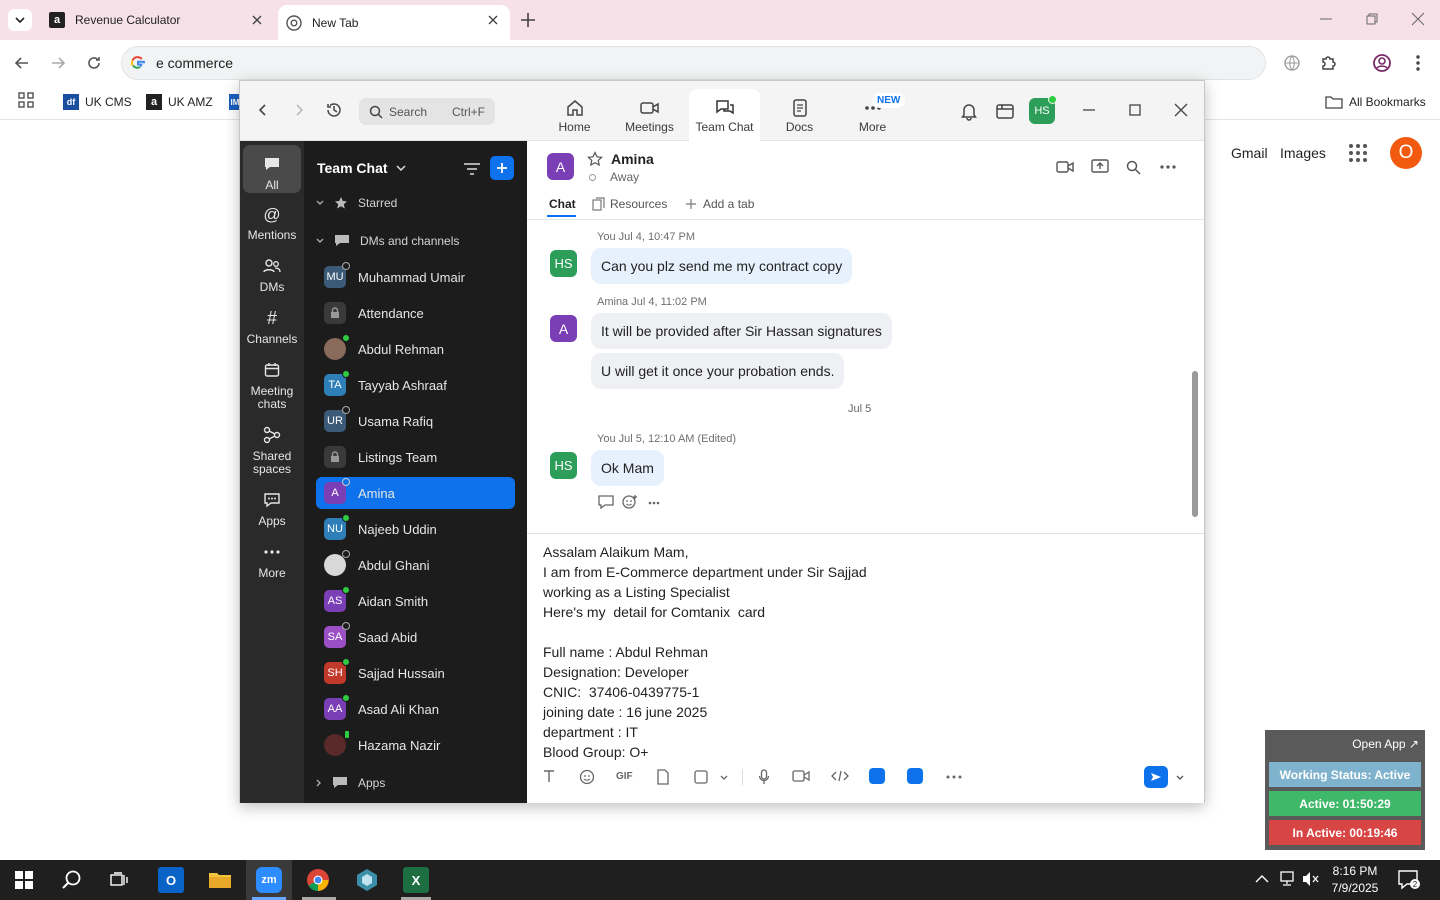  What do you see at coordinates (718, 371) in the screenshot?
I see `message-bubble: U will get it once your probation ends.` at bounding box center [718, 371].